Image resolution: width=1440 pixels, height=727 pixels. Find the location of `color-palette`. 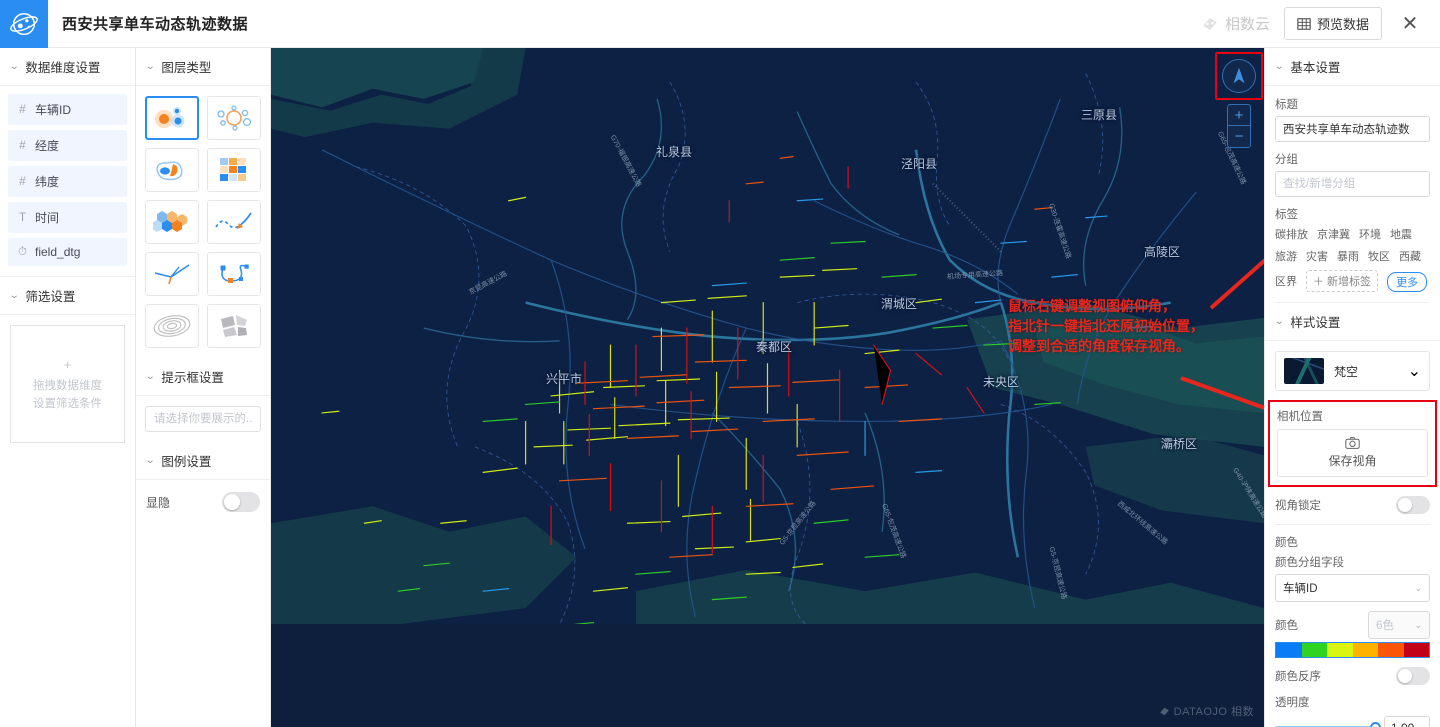

color-palette is located at coordinates (1352, 650).